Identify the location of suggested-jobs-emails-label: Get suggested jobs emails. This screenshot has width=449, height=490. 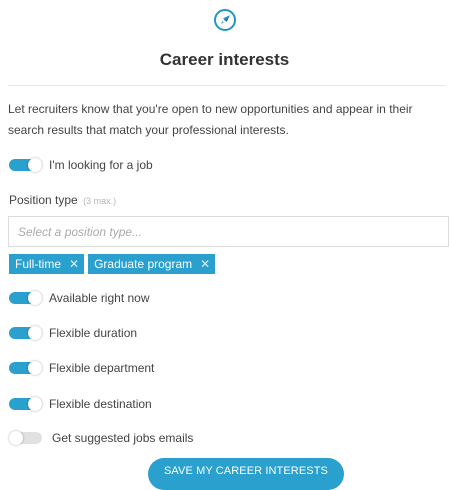
(123, 438).